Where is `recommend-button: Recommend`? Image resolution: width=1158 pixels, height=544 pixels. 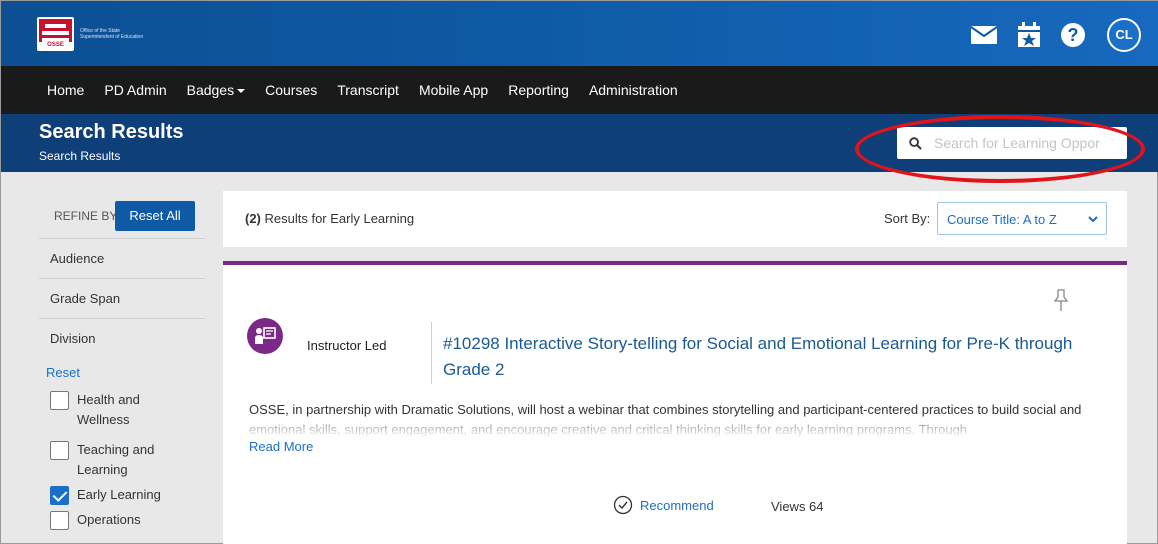 recommend-button: Recommend is located at coordinates (663, 505).